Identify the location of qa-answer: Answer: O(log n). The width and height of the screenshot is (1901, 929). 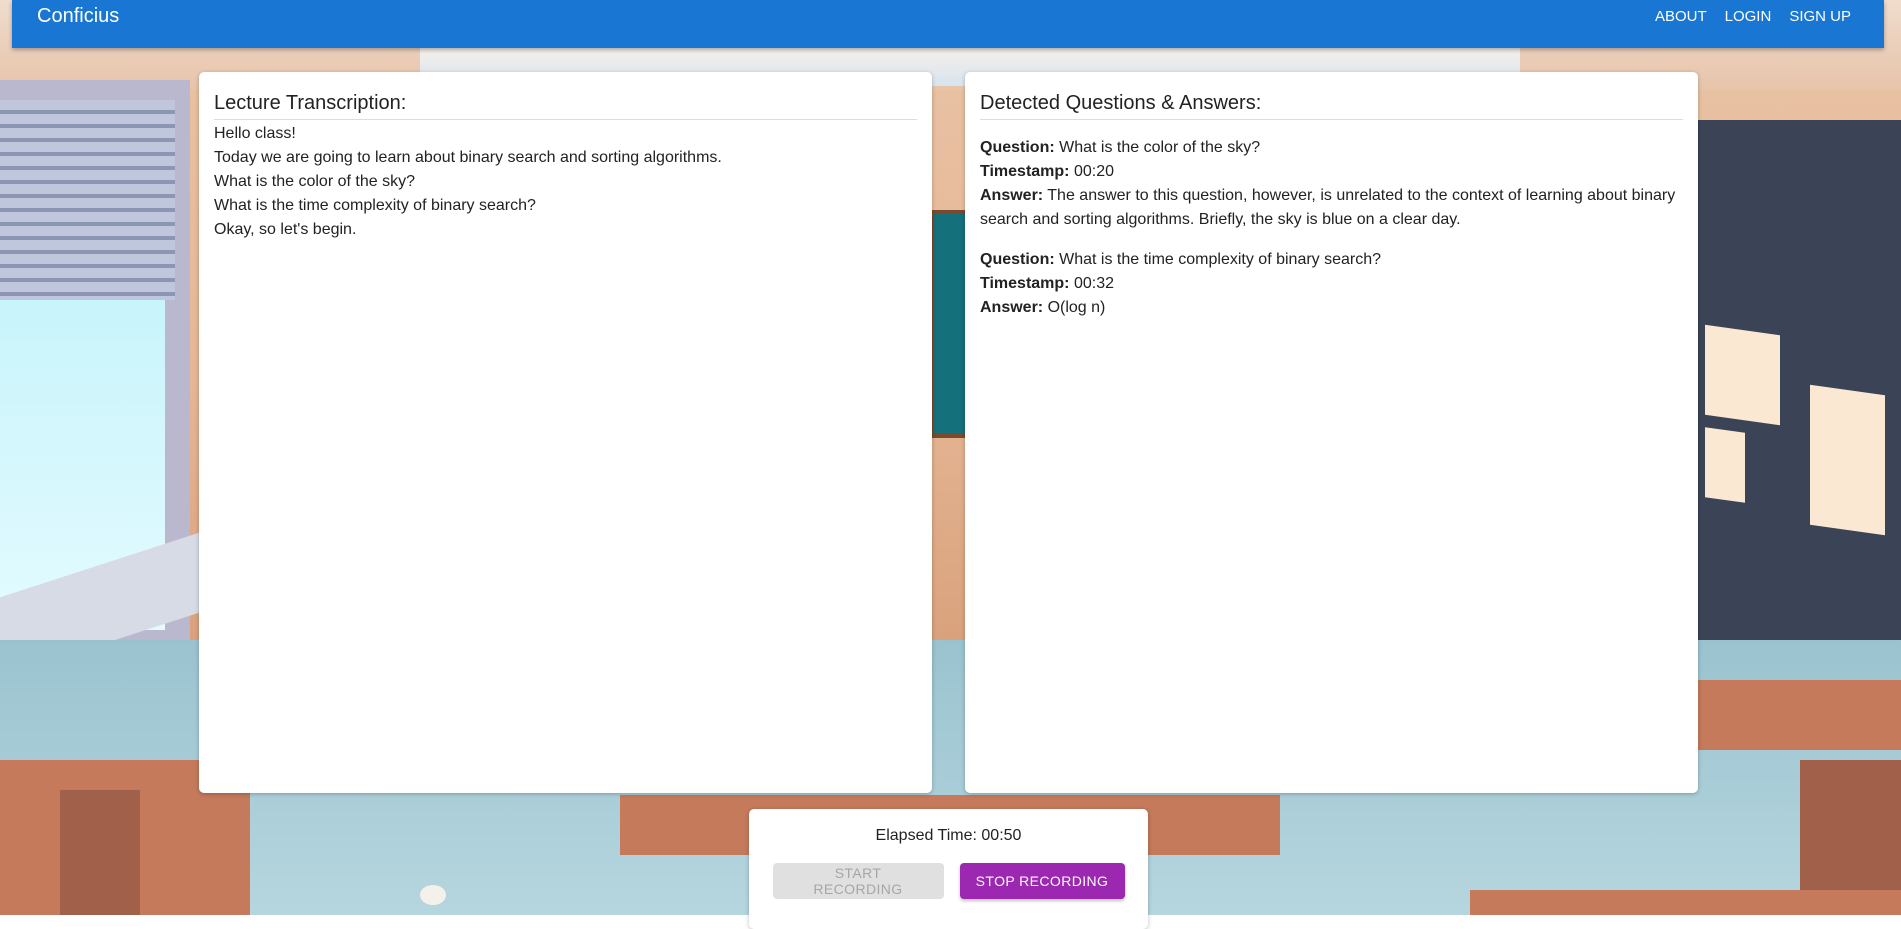
(1331, 308).